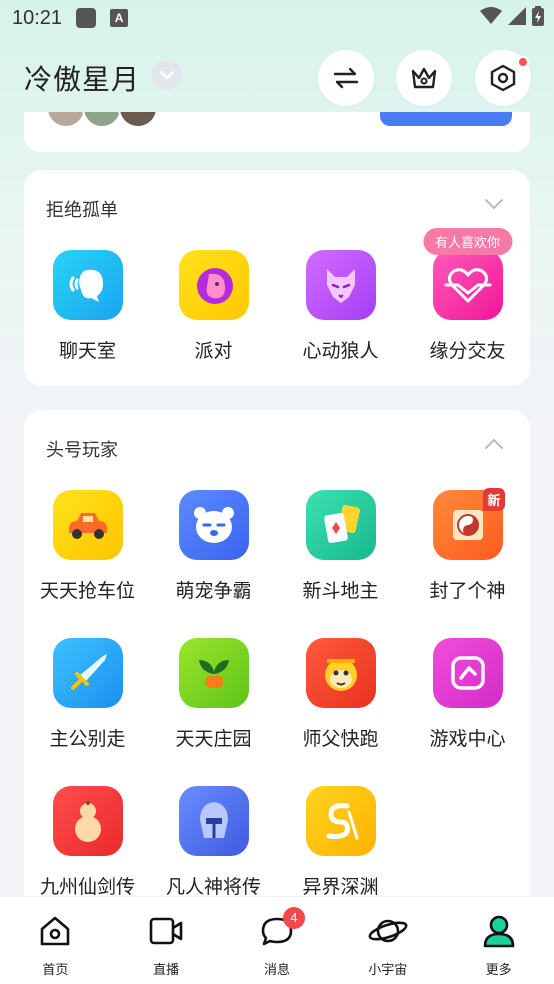  Describe the element at coordinates (213, 821) in the screenshot. I see `knight-helmet-icon` at that location.